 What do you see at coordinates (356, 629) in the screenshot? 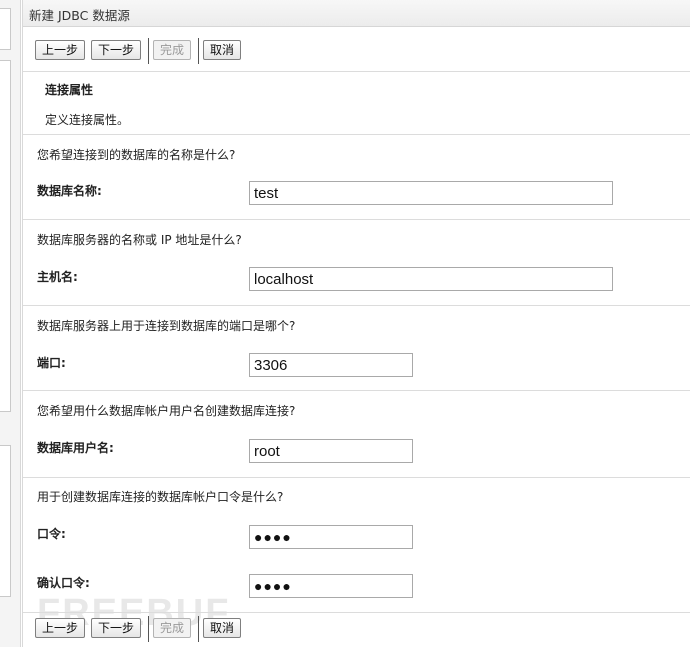
I see `bottom-button-bar: 上一步 下一步 完成 取消` at bounding box center [356, 629].